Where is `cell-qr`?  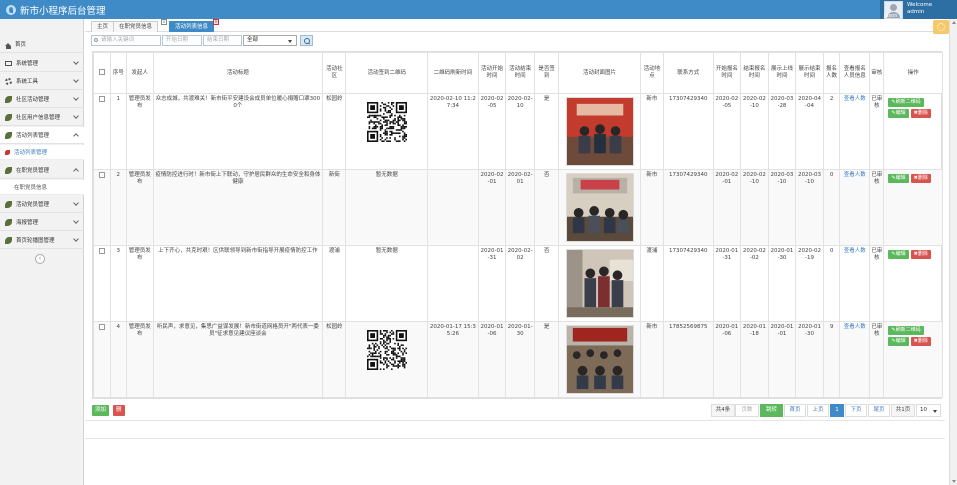
cell-qr is located at coordinates (387, 131).